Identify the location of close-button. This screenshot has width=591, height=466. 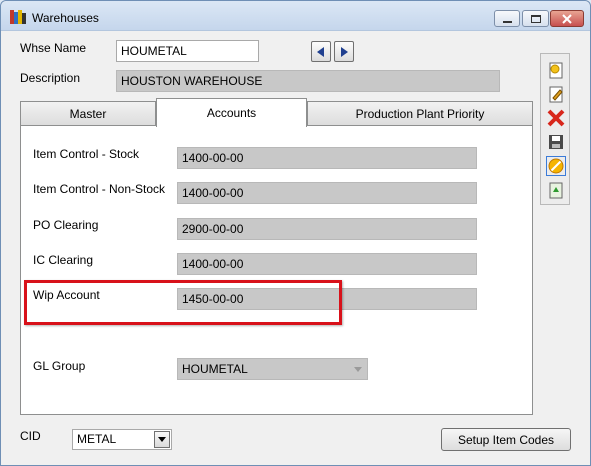
(567, 18).